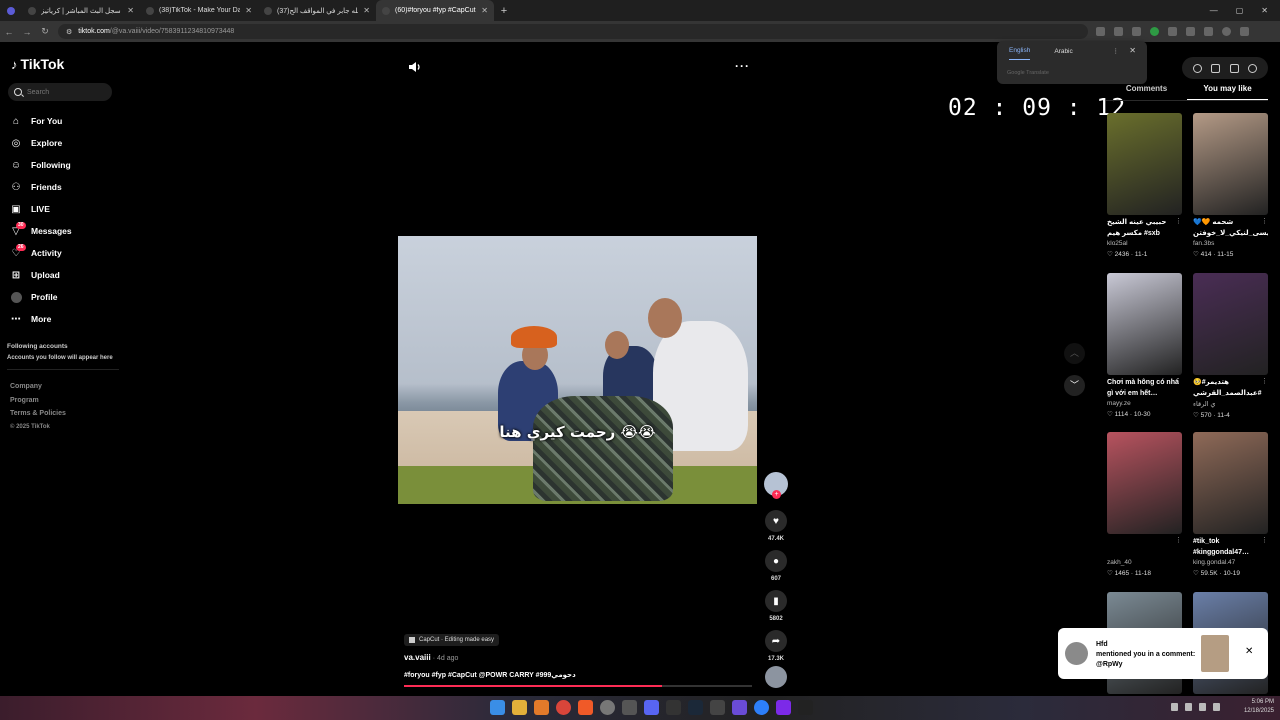  What do you see at coordinates (41, 165) in the screenshot?
I see `sidebar-item-following: ☺ Following` at bounding box center [41, 165].